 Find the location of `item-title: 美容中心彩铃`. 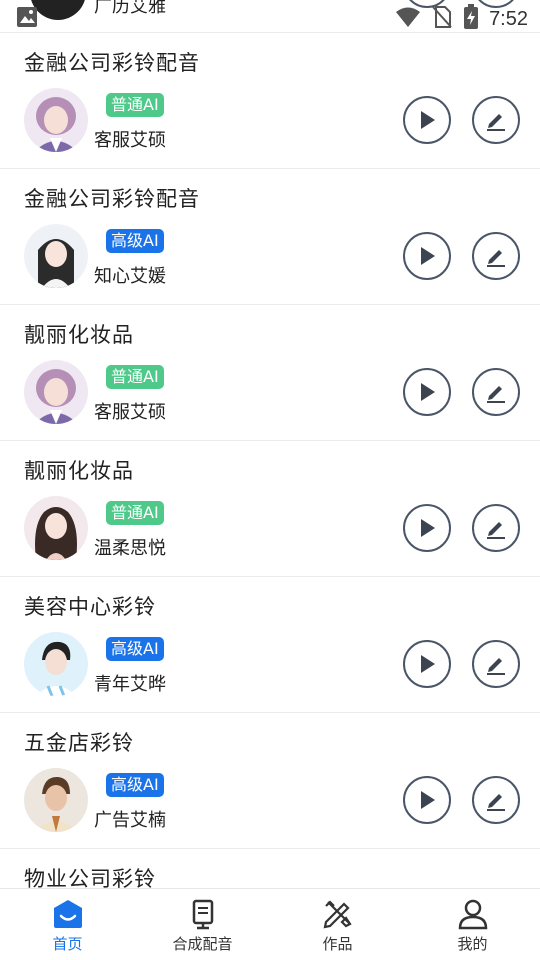

item-title: 美容中心彩铃 is located at coordinates (90, 607).